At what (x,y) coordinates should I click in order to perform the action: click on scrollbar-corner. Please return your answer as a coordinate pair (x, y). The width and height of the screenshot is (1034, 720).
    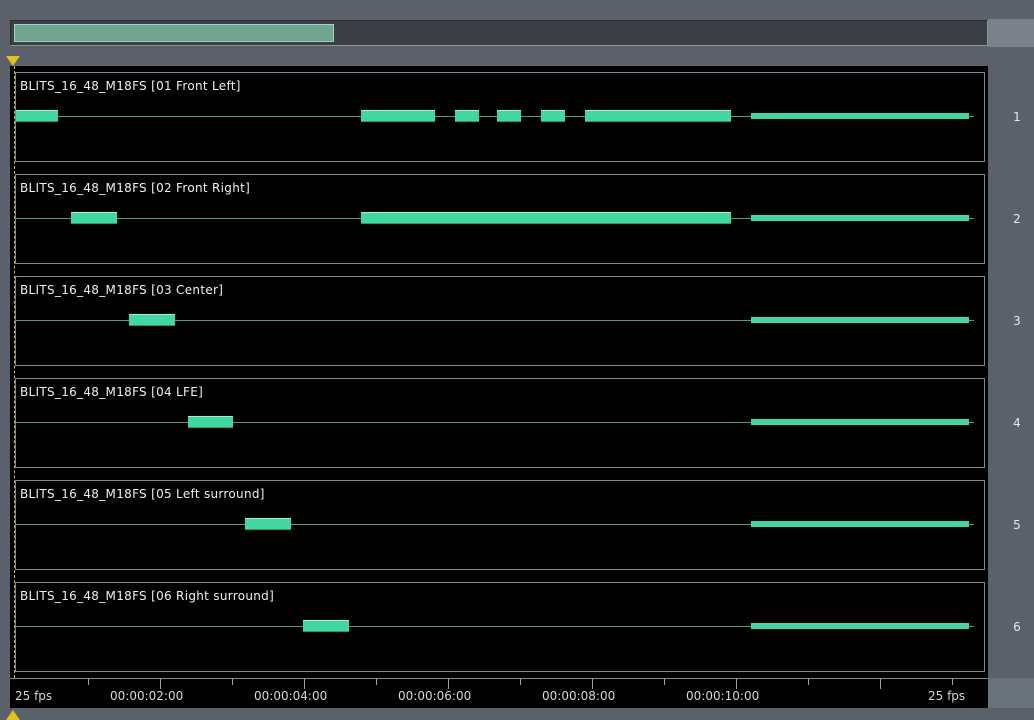
    Looking at the image, I should click on (1011, 33).